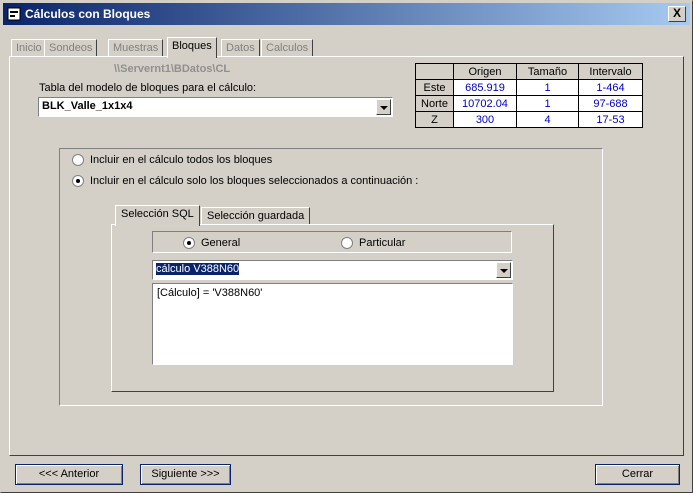  I want to click on option-all-blocks: Incluir en el cálculo todos los bloques, so click(172, 160).